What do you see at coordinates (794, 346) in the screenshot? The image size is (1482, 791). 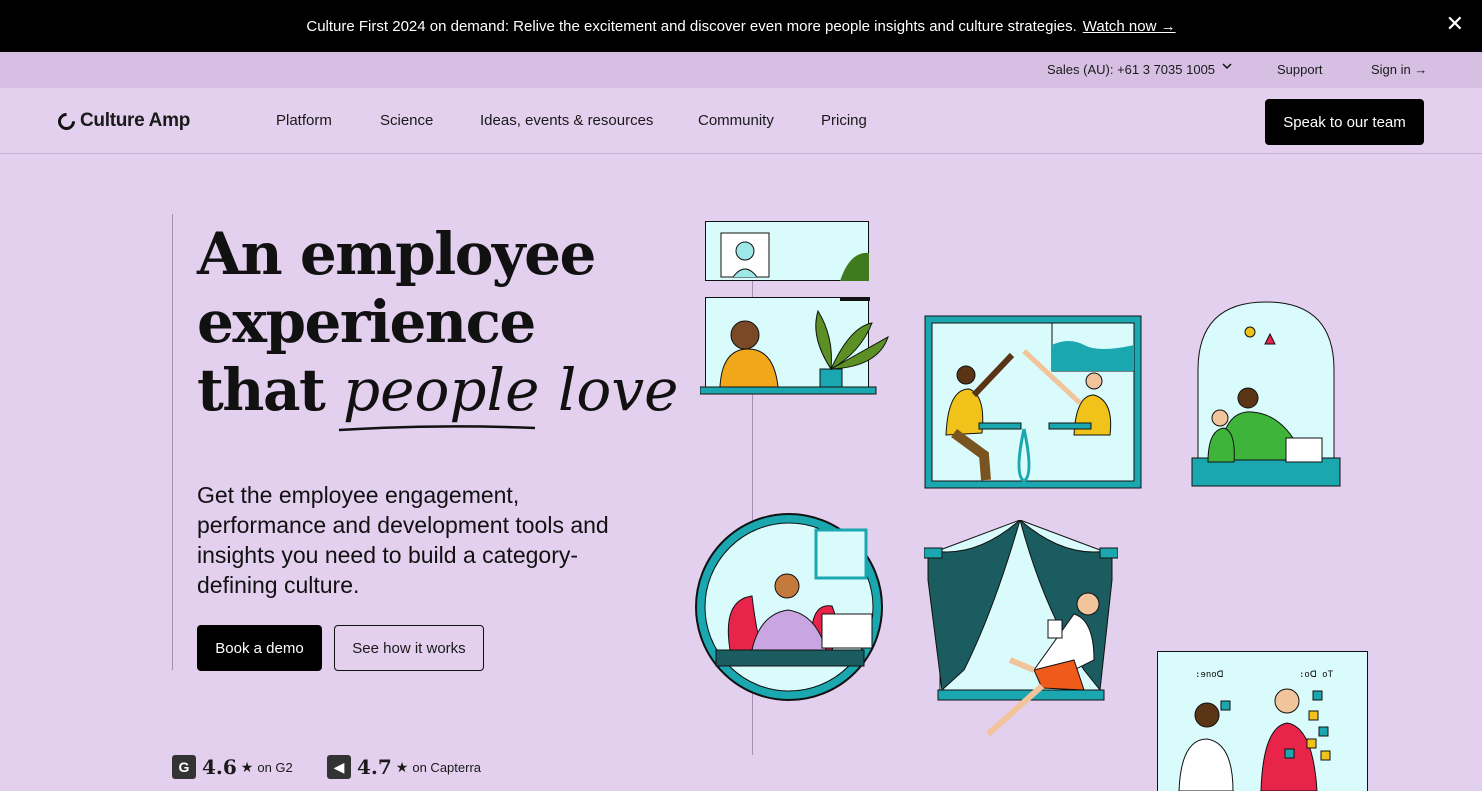 I see `self-hug-window-illustration` at bounding box center [794, 346].